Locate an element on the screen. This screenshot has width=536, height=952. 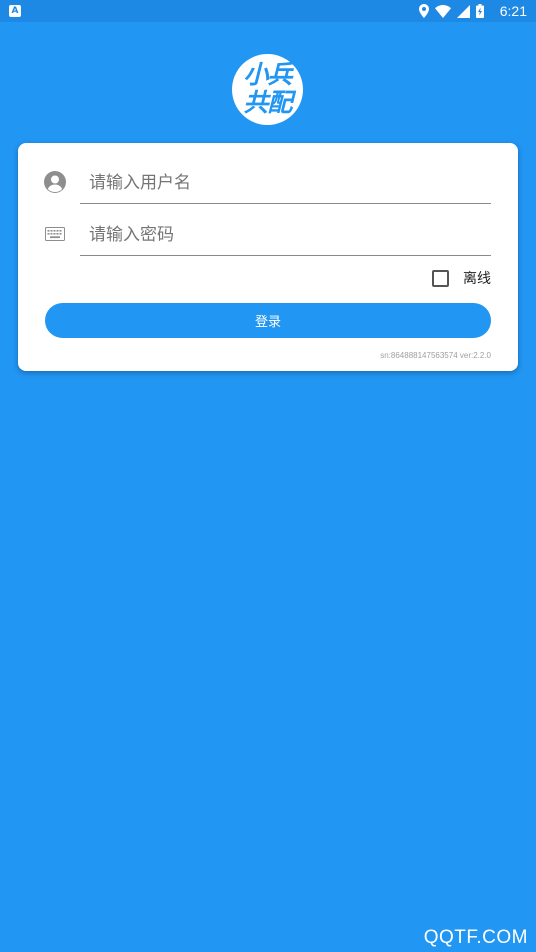
location-icon is located at coordinates (424, 11).